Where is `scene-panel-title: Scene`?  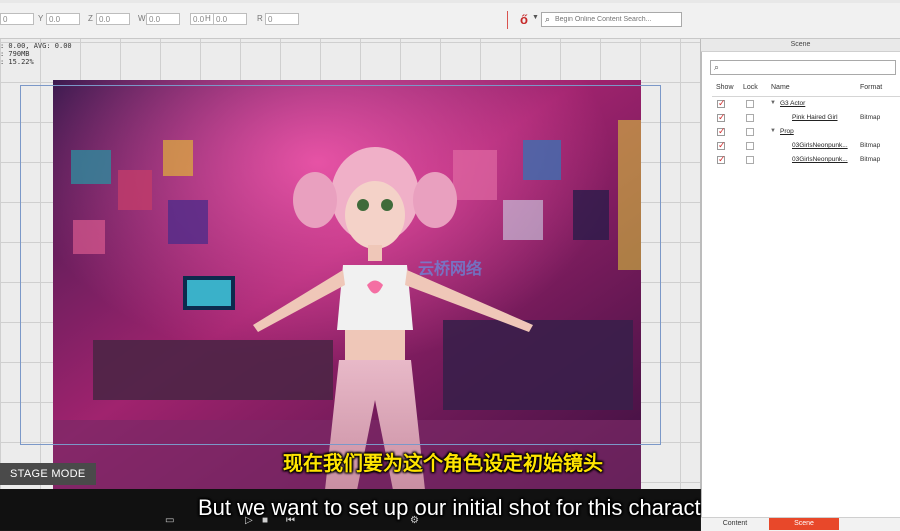
scene-panel-title: Scene is located at coordinates (800, 44).